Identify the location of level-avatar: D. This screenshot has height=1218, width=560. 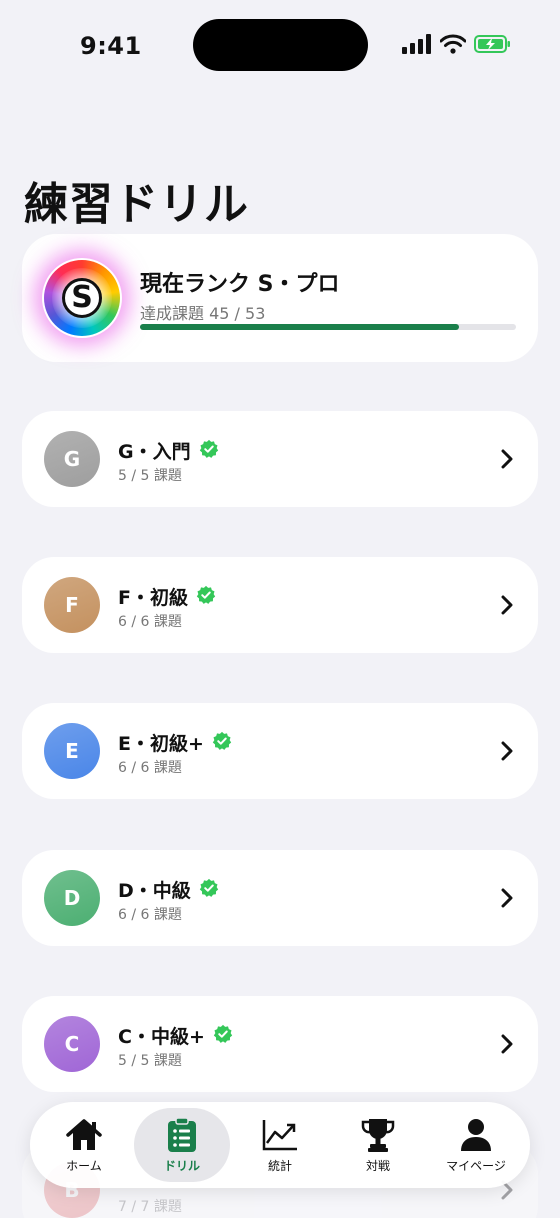
(72, 898).